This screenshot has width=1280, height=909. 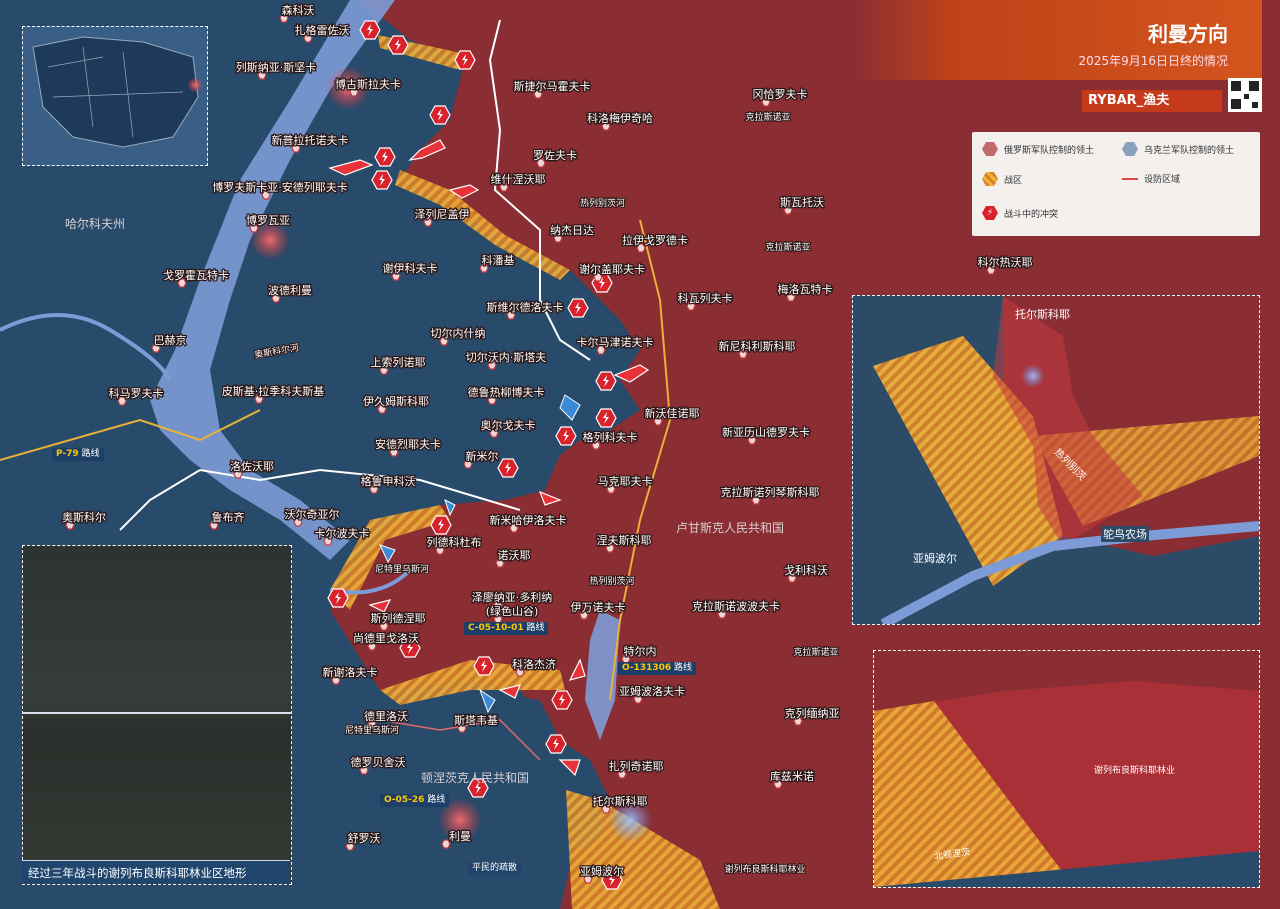 I want to click on overview-map, so click(x=117, y=92).